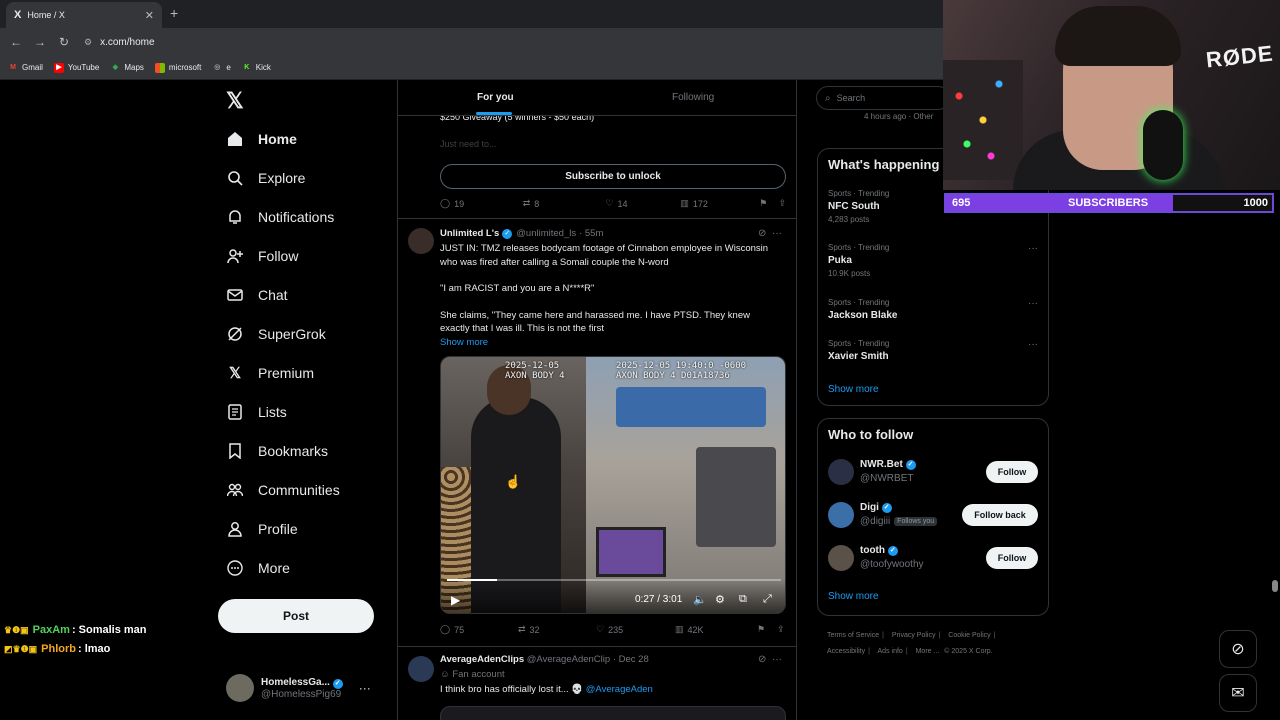 The image size is (1280, 720). I want to click on scrollbar-thumb, so click(1275, 586).